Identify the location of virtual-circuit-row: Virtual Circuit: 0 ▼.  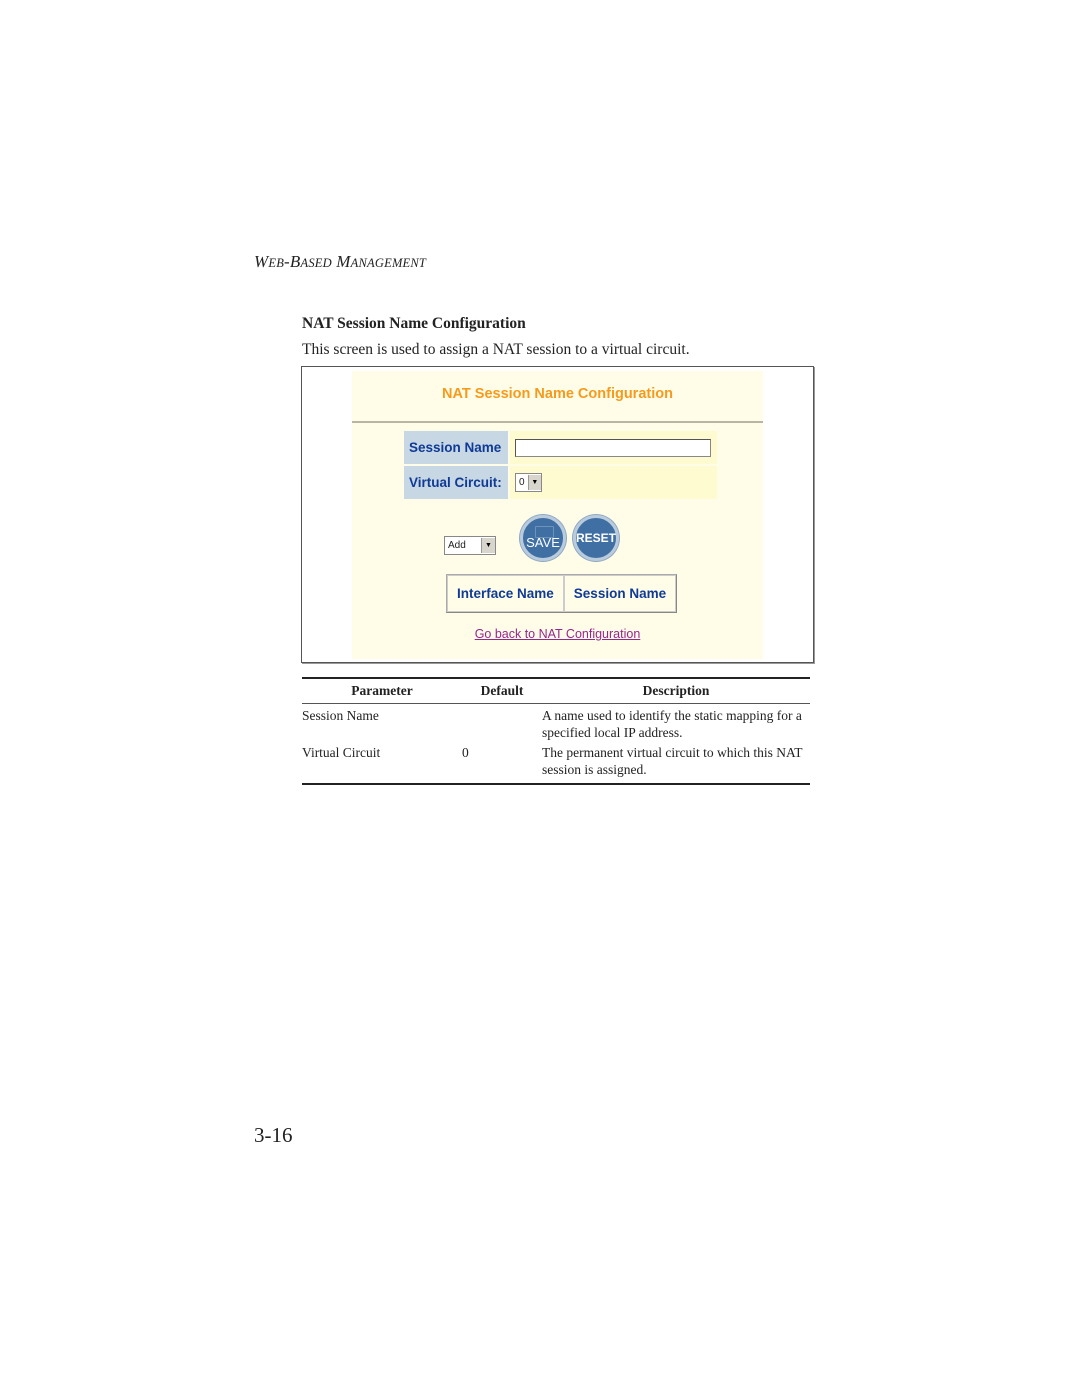
(560, 482).